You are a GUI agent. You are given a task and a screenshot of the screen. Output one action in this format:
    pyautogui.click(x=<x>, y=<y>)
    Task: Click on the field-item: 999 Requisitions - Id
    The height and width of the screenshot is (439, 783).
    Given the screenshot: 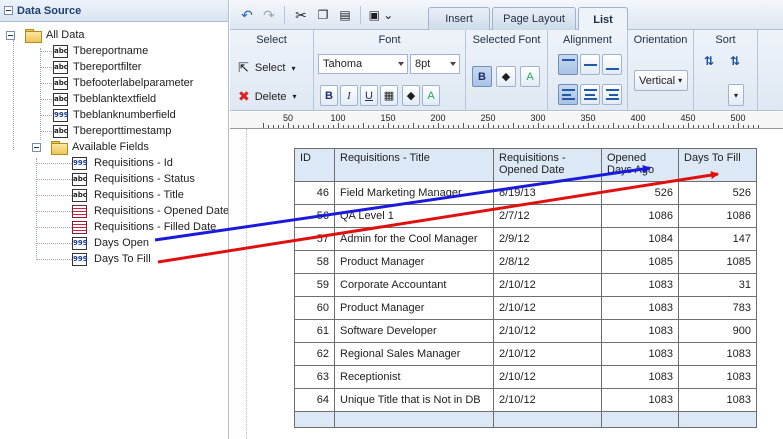 What is the action you would take?
    pyautogui.click(x=122, y=163)
    